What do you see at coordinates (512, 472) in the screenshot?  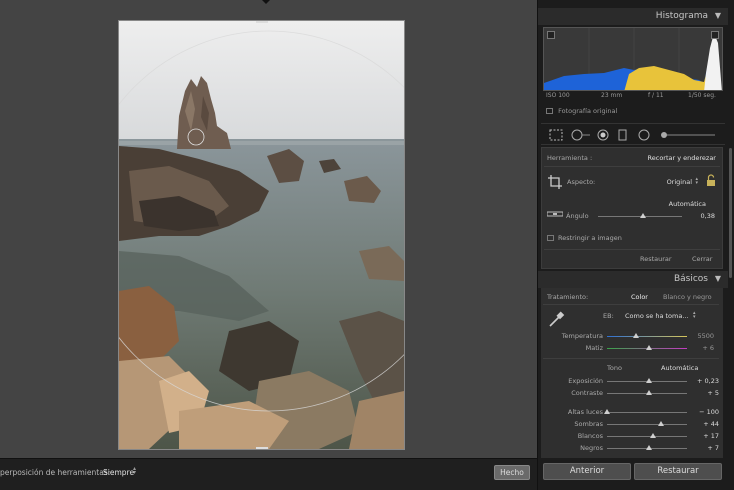 I see `done-button: Hecho` at bounding box center [512, 472].